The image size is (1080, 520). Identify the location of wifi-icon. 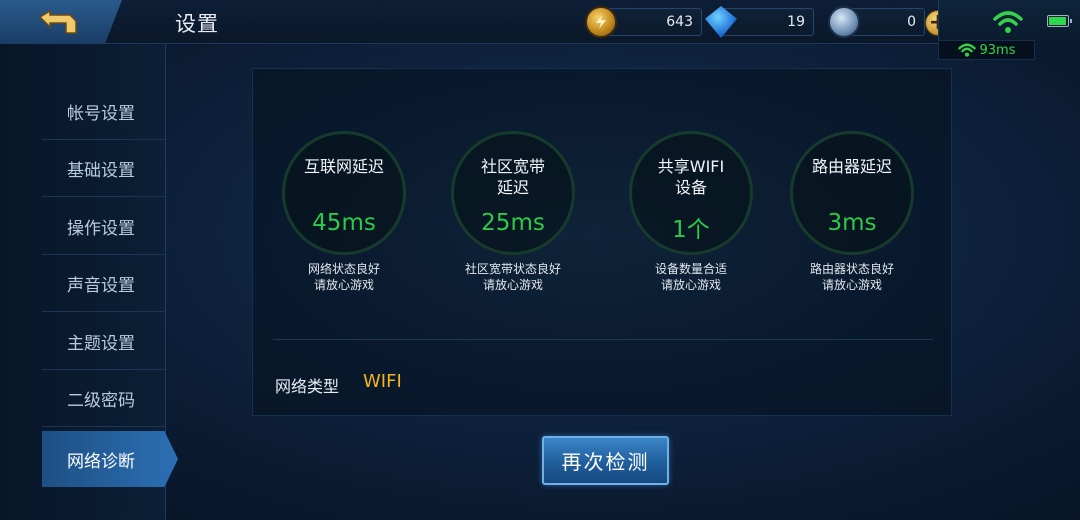
(1008, 22).